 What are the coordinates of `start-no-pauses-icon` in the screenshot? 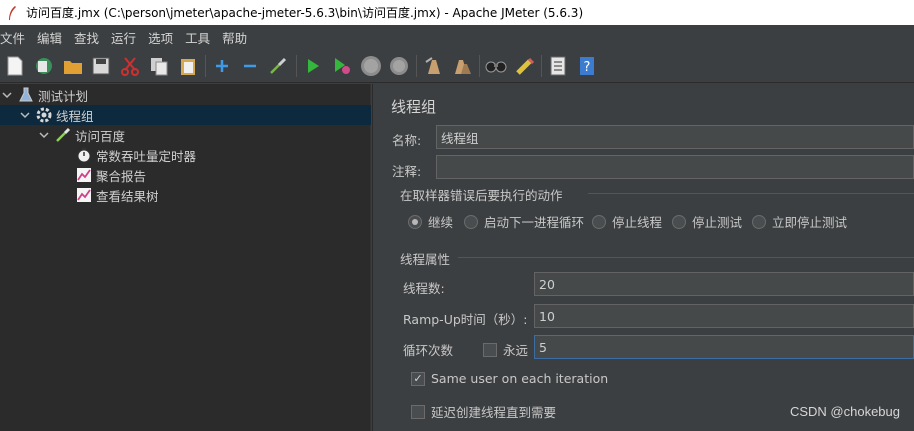 It's located at (342, 66).